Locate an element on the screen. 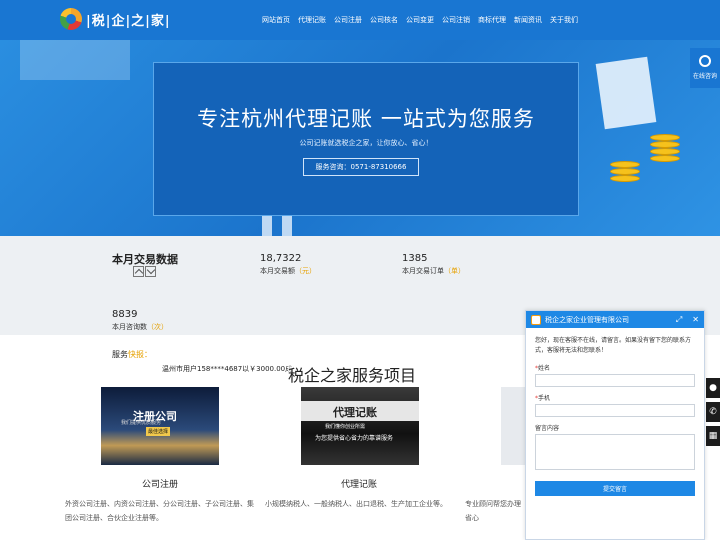 This screenshot has height=540, width=720. consult-phone-button: 服务咨询：0571-87310666 is located at coordinates (361, 167).